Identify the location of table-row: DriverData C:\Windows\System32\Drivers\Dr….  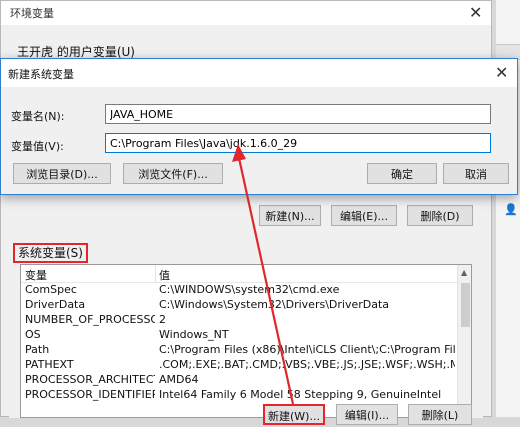
(239, 304).